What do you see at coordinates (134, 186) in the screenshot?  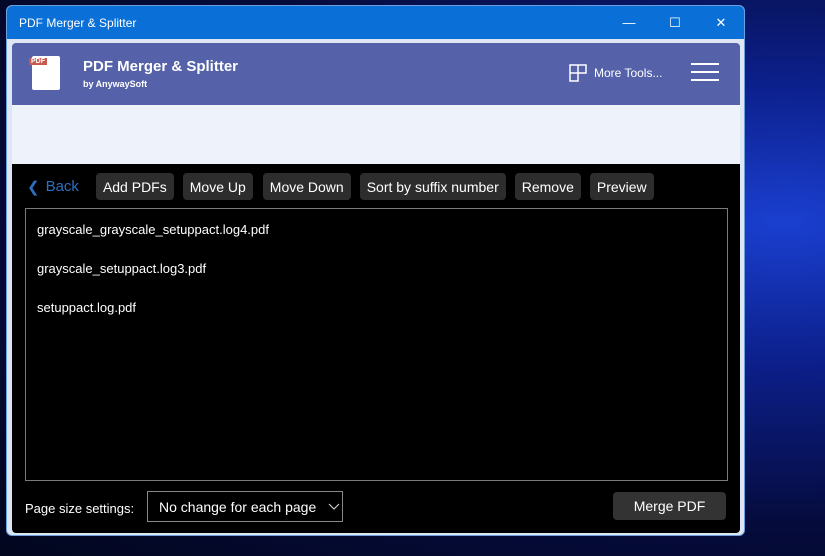 I see `add-pdfs-button: Add PDFs` at bounding box center [134, 186].